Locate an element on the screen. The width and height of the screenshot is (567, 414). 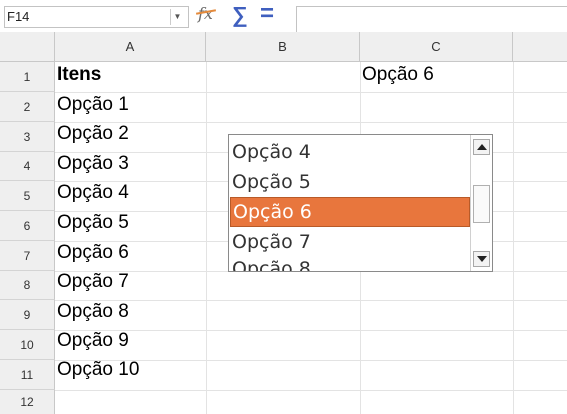
scroll-down-button is located at coordinates (481, 259).